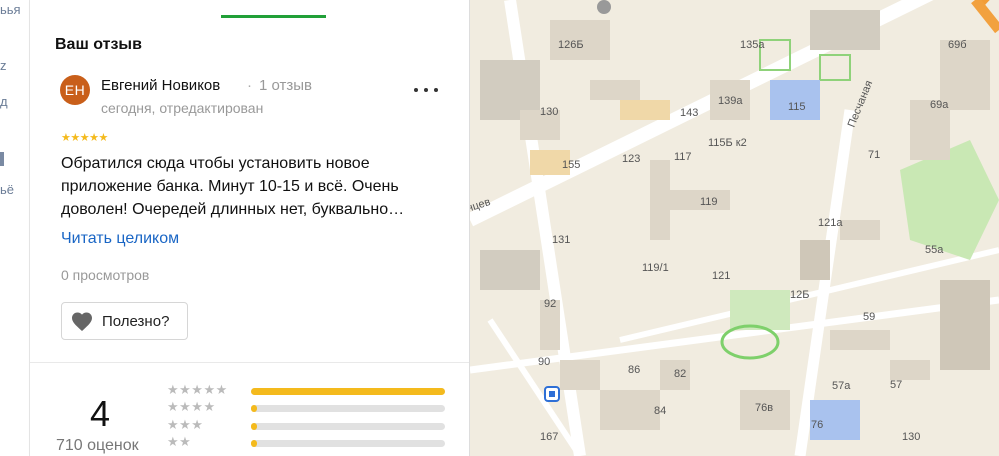 This screenshot has height=456, width=999. What do you see at coordinates (136, 321) in the screenshot?
I see `useful-button-label: Полезно?` at bounding box center [136, 321].